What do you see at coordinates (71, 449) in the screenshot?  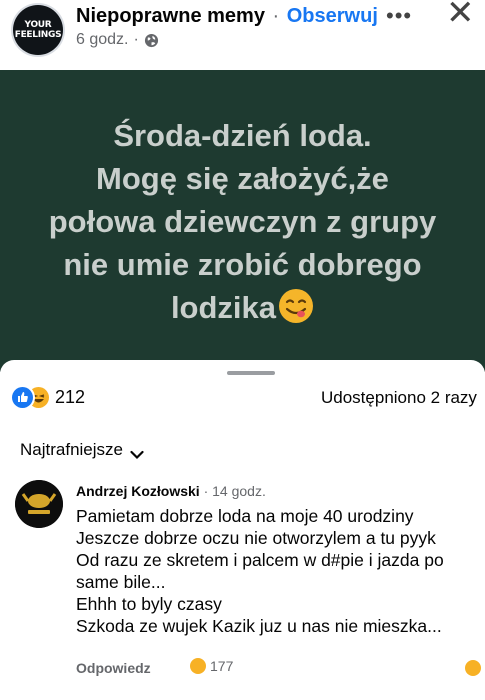 I see `sort-label: Najtrafniejsze` at bounding box center [71, 449].